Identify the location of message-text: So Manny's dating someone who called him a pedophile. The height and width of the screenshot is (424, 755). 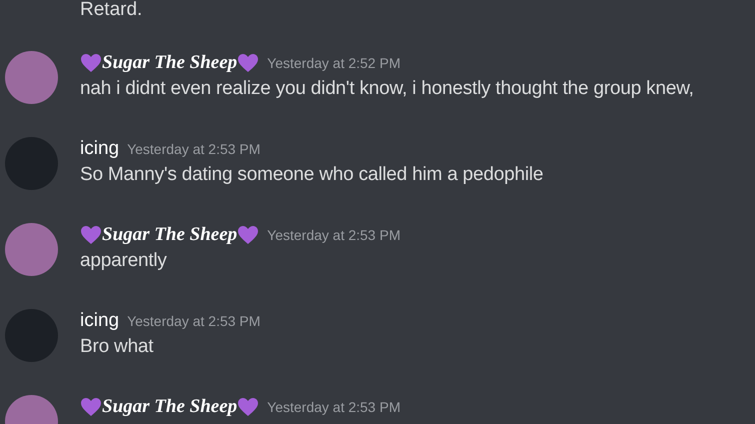
(312, 175).